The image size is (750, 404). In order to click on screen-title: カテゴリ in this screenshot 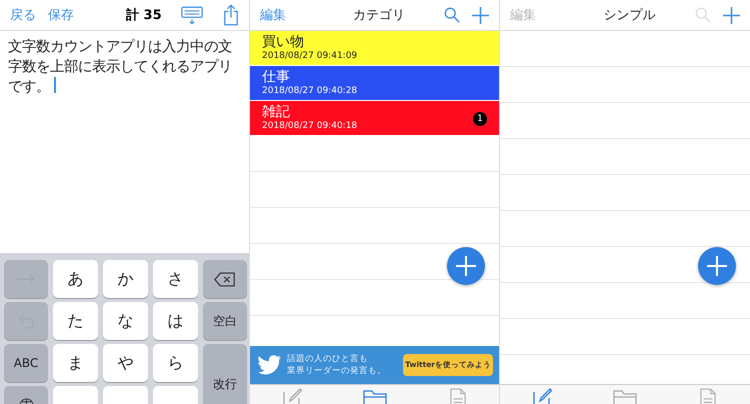, I will do `click(378, 15)`.